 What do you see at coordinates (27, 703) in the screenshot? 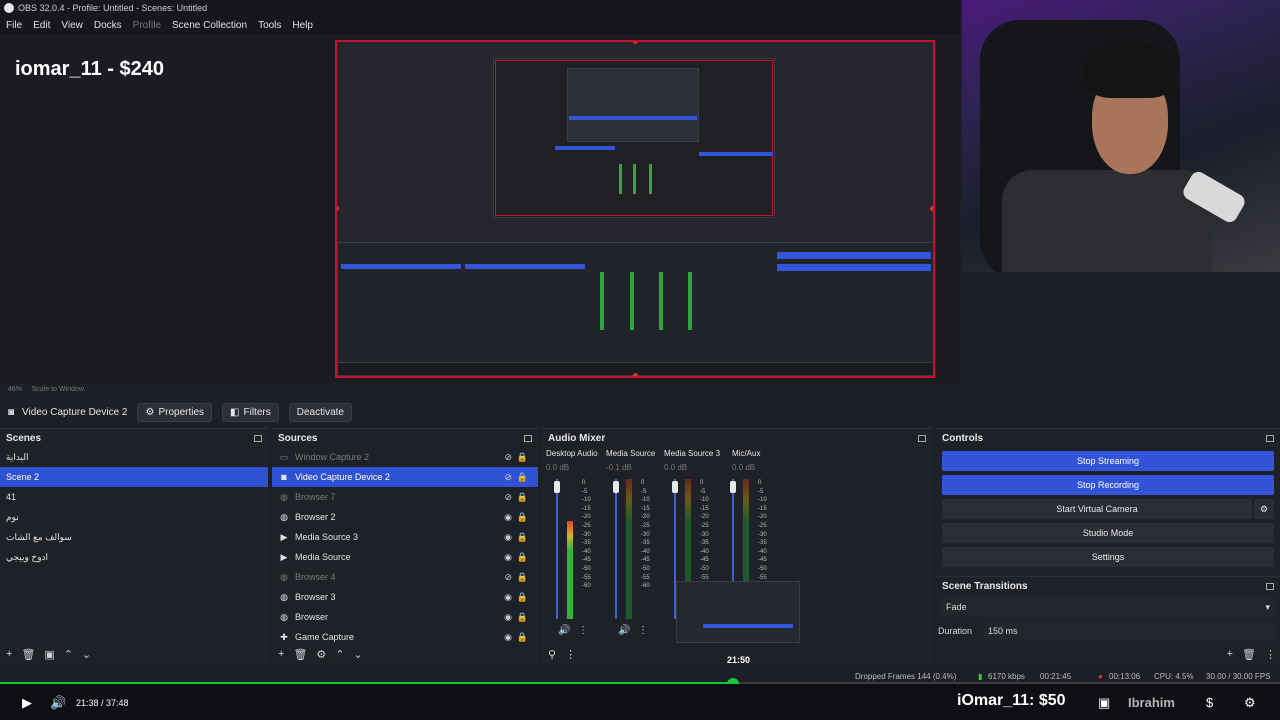
I see `play-icon: ▶` at bounding box center [27, 703].